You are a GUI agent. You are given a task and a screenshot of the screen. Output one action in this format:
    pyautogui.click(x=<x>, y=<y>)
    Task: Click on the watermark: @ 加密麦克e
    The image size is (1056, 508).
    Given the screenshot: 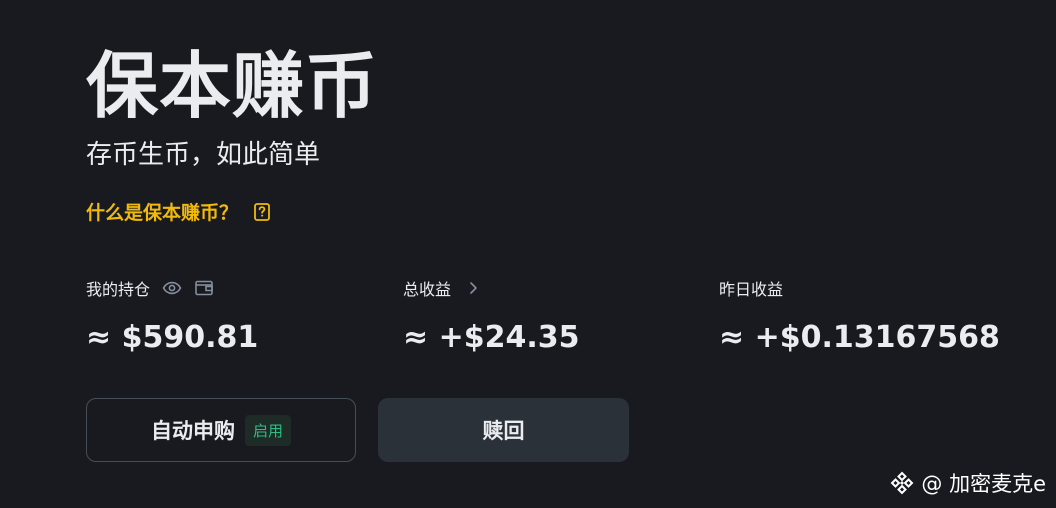 What is the action you would take?
    pyautogui.click(x=967, y=483)
    